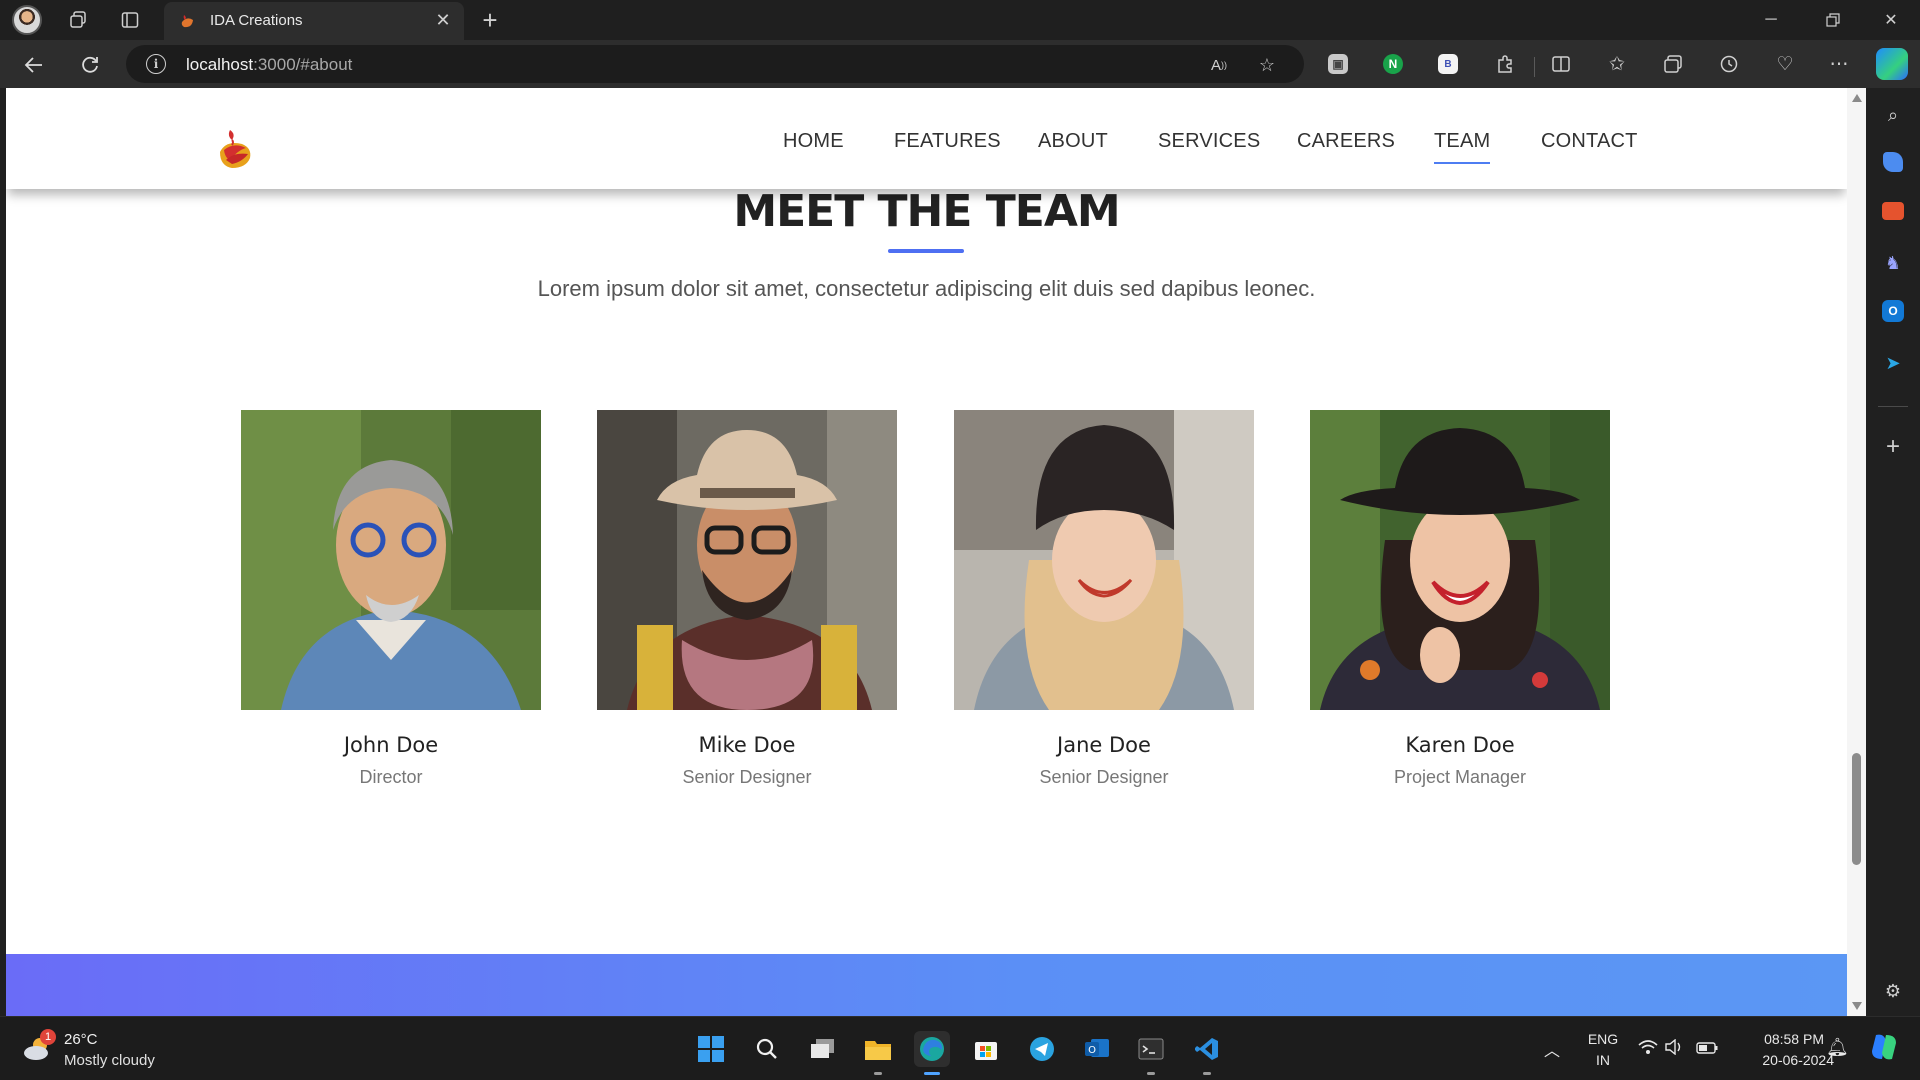 The height and width of the screenshot is (1080, 1920). Describe the element at coordinates (1890, 20) in the screenshot. I see `close-window-button: ✕` at that location.